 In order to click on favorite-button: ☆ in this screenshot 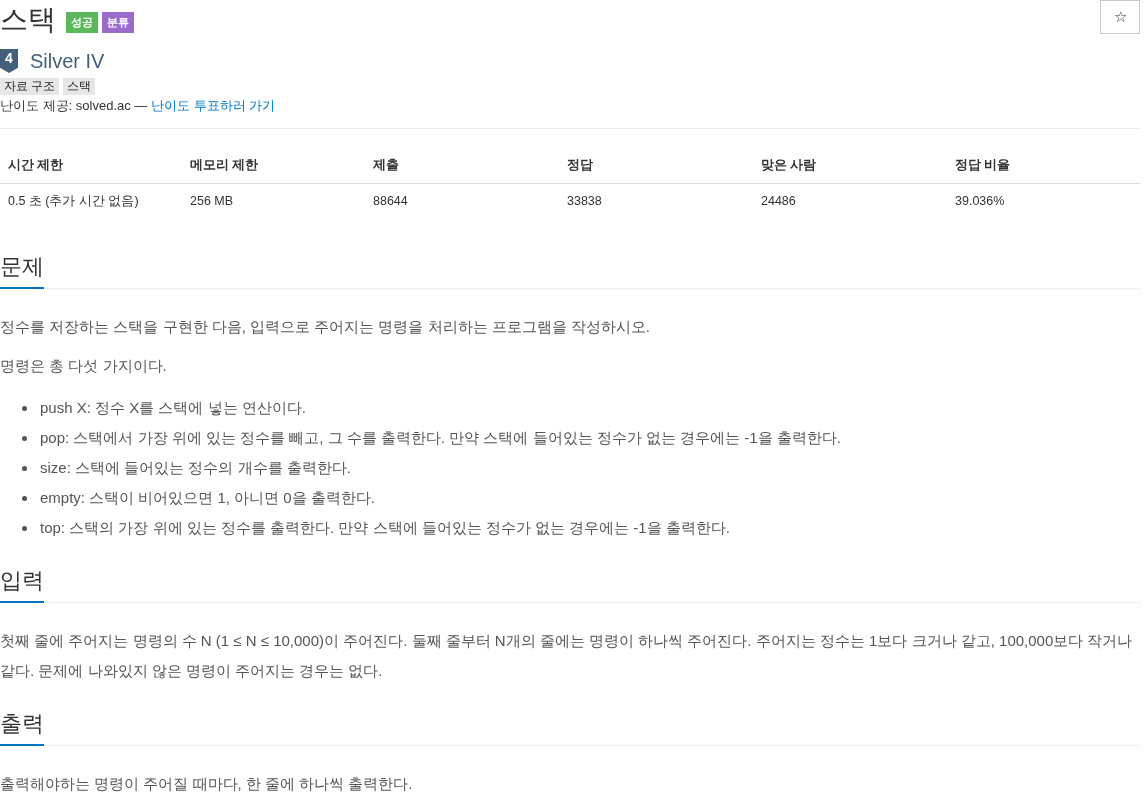, I will do `click(1120, 17)`.